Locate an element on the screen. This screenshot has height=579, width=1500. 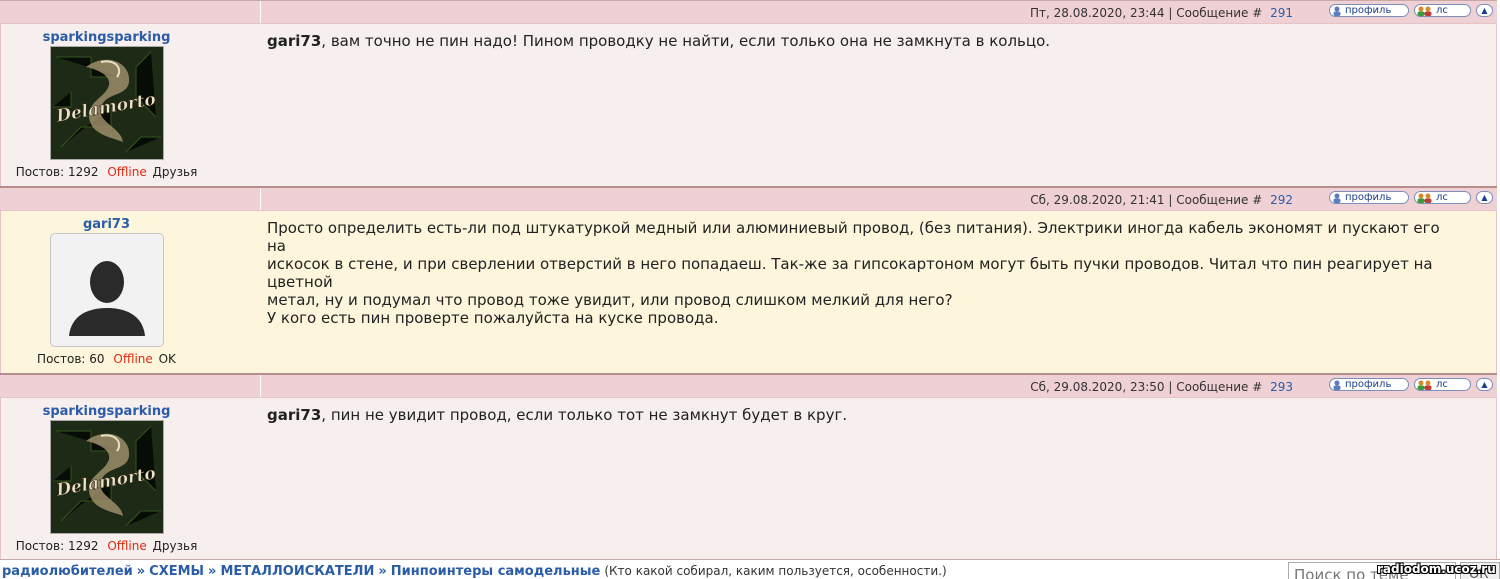
post-date: Сб, 29.08.2020, 21:41 is located at coordinates (1097, 200).